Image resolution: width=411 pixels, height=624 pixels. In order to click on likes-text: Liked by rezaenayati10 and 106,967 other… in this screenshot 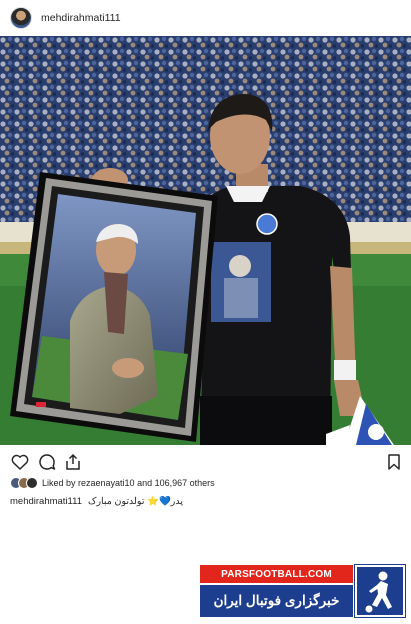, I will do `click(128, 483)`.